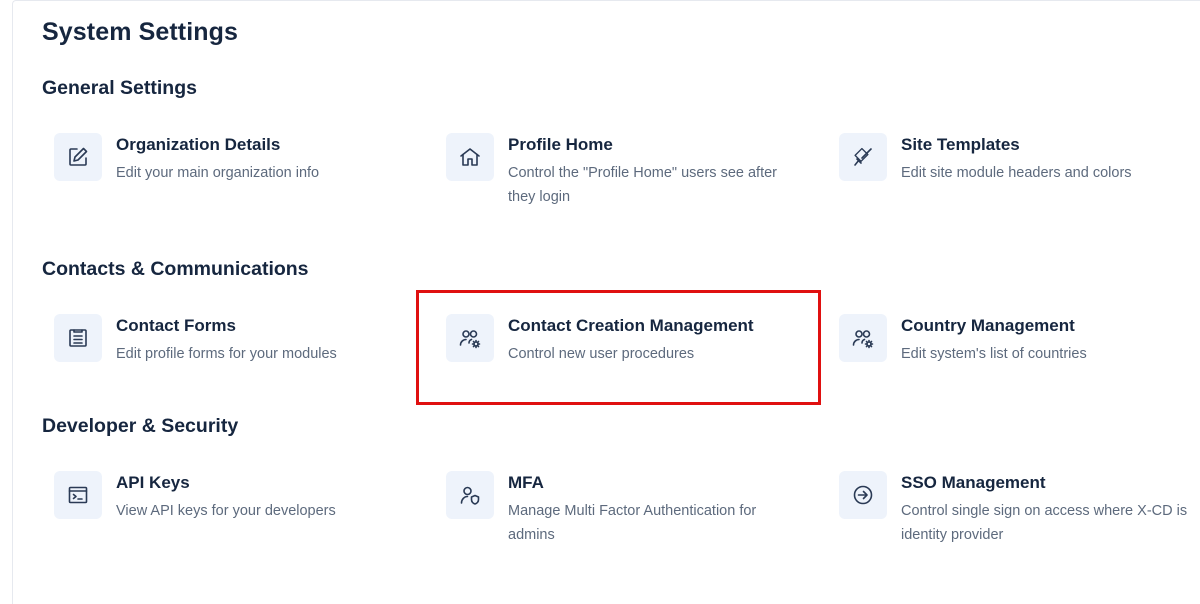 The height and width of the screenshot is (604, 1200). I want to click on setting-description: View API keys for your developers, so click(226, 511).